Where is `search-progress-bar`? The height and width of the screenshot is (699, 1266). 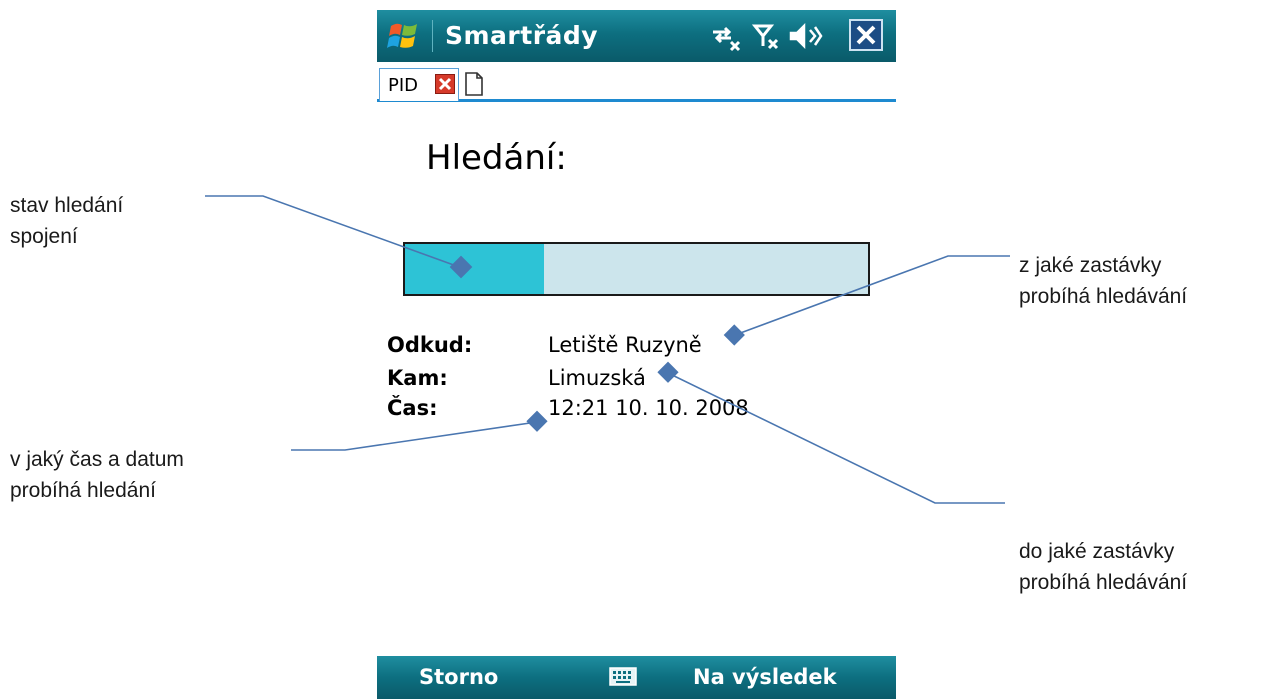 search-progress-bar is located at coordinates (636, 269).